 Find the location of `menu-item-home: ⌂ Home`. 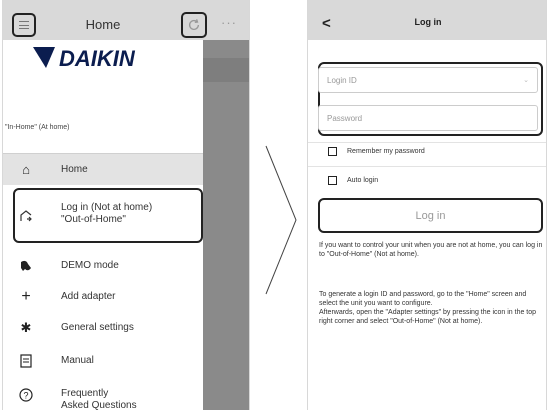

menu-item-home: ⌂ Home is located at coordinates (103, 169).